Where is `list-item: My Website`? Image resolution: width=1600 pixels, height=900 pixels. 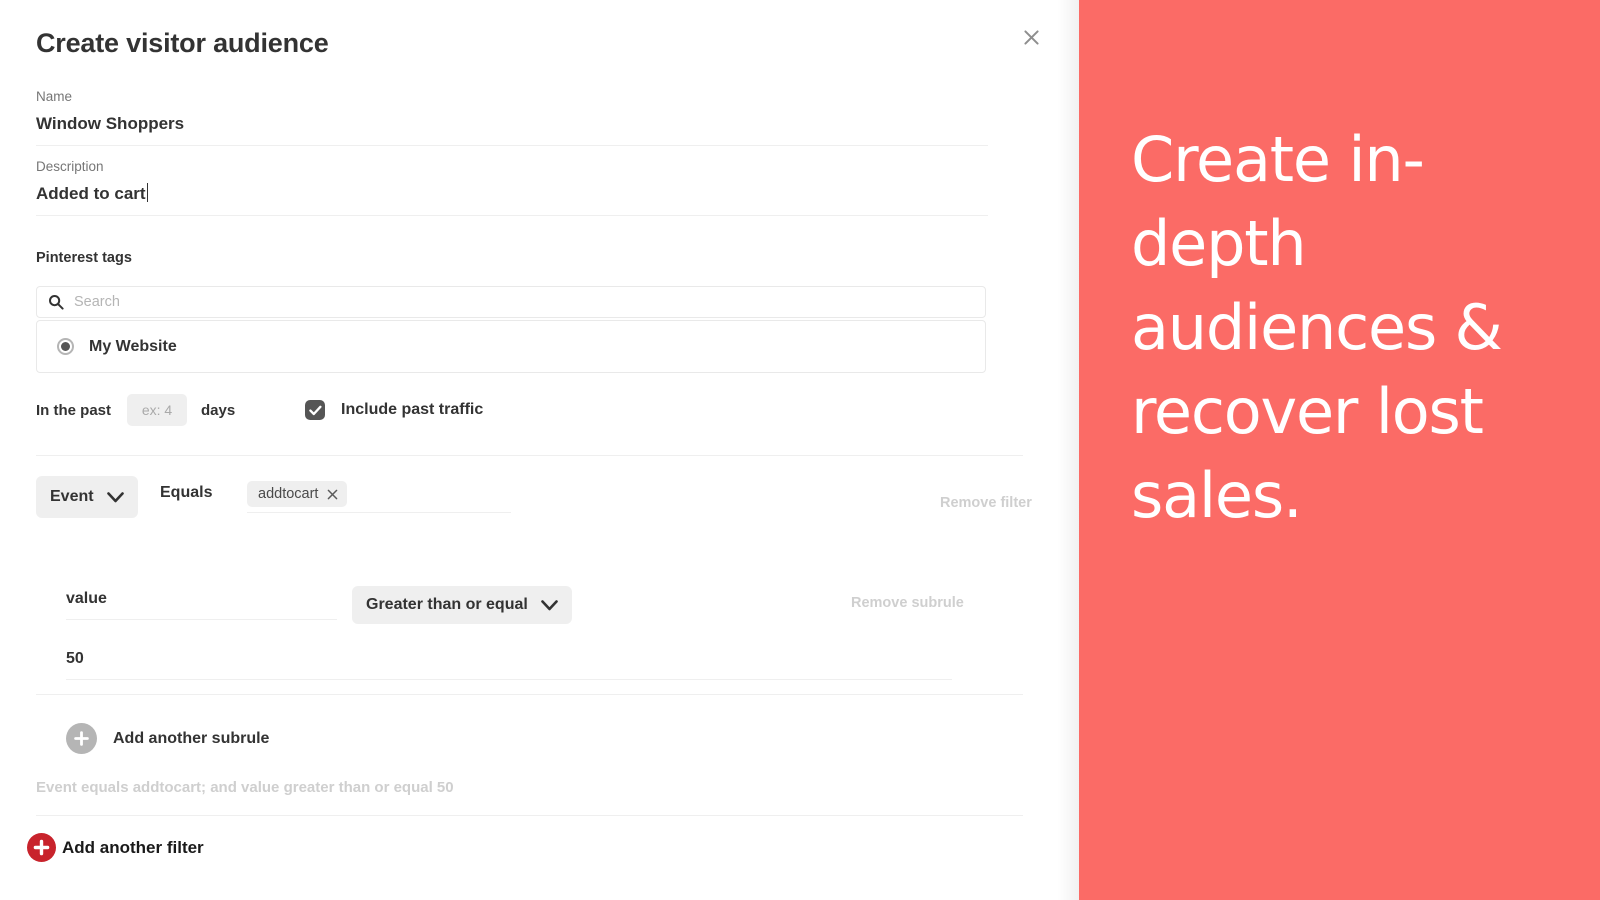
list-item: My Website is located at coordinates (511, 346).